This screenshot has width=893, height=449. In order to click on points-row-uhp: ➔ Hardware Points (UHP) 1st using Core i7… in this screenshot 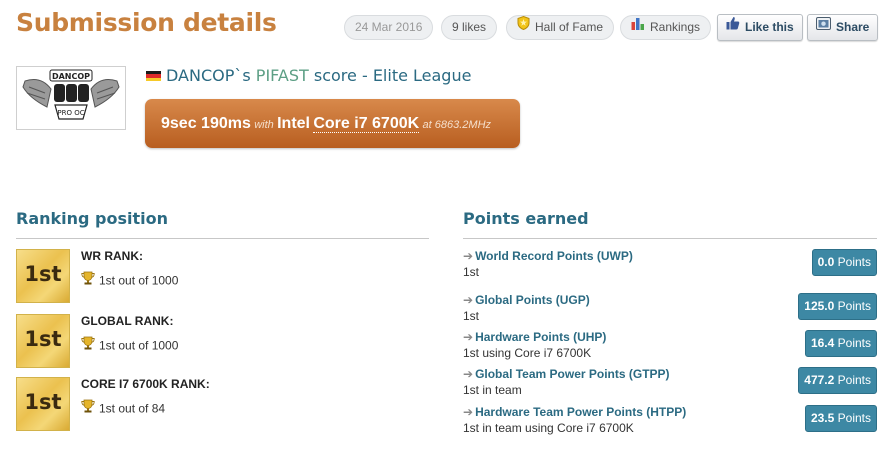, I will do `click(670, 345)`.